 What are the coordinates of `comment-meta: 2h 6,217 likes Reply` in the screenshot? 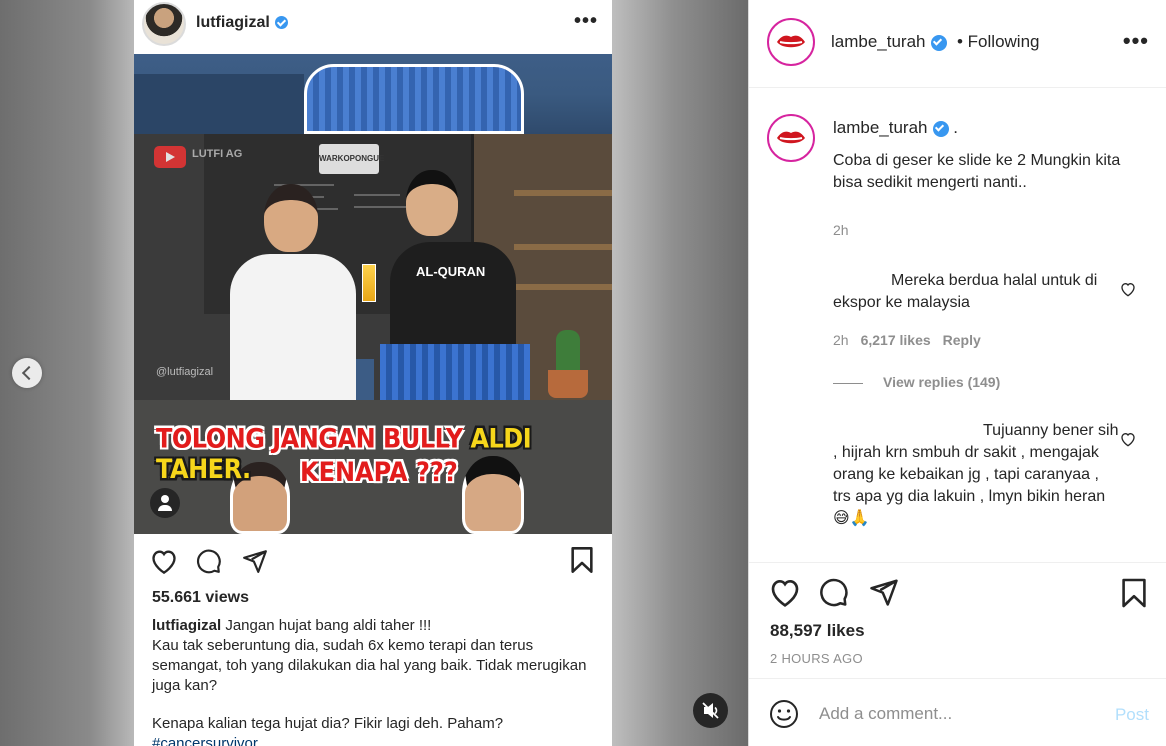 It's located at (907, 340).